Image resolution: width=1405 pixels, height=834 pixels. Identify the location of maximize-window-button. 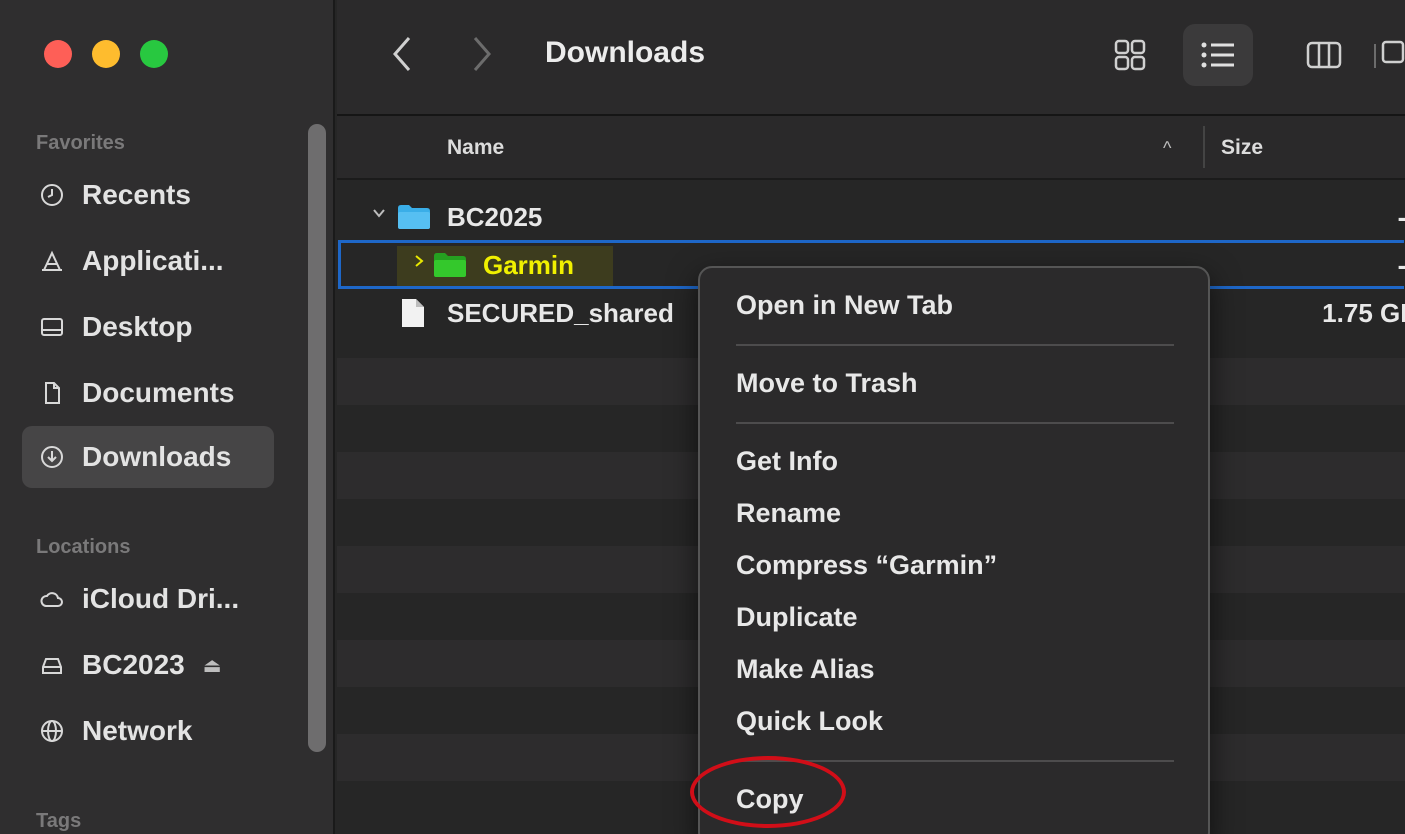
(154, 54).